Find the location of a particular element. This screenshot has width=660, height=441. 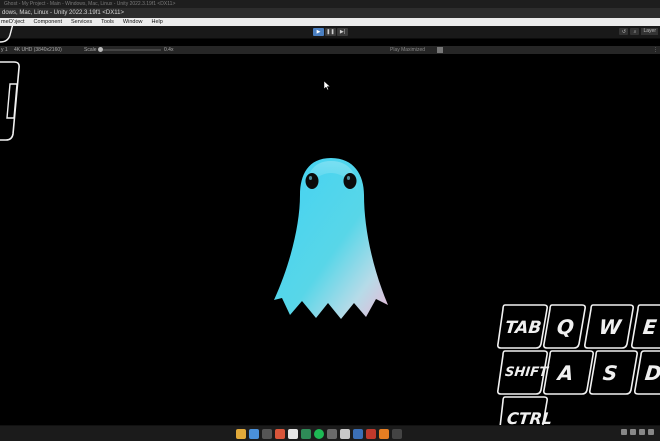

menu-tools: Tools is located at coordinates (107, 22).